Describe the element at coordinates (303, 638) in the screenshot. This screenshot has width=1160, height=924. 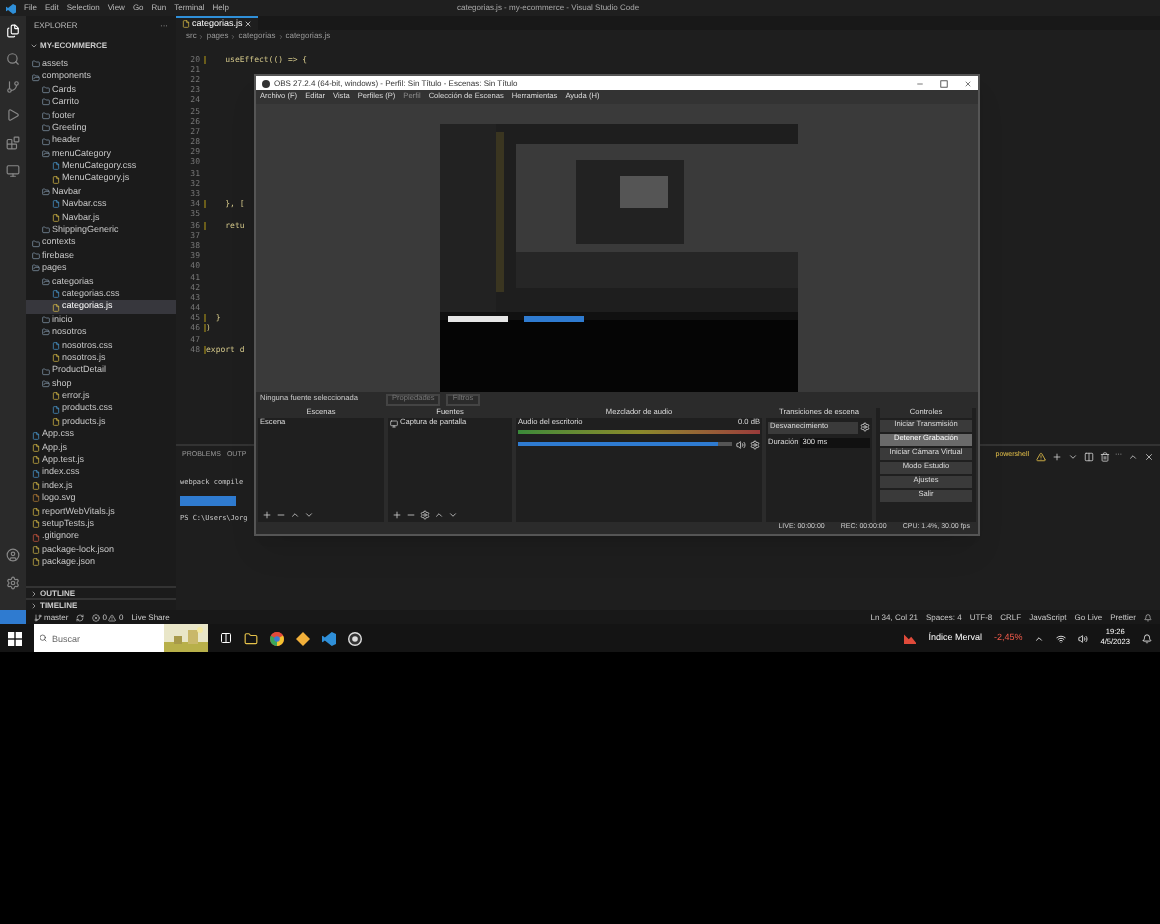
I see `diamond-icon` at that location.